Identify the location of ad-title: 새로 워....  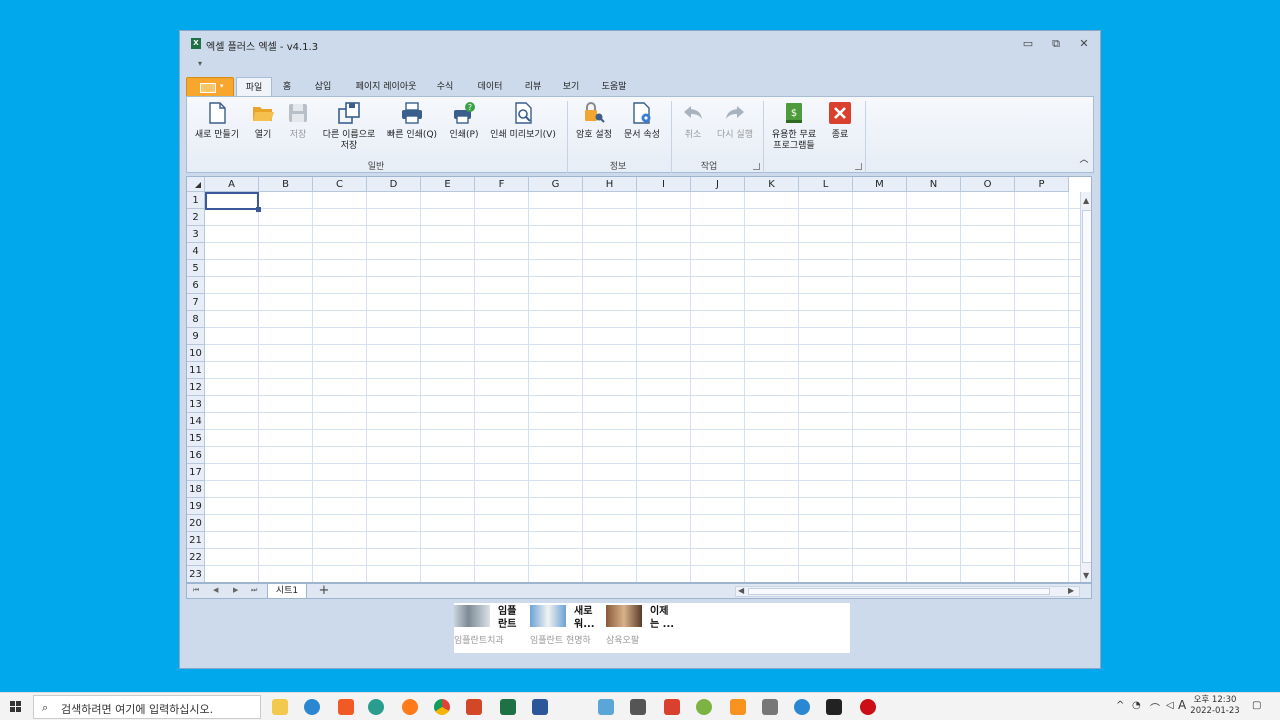
(584, 618).